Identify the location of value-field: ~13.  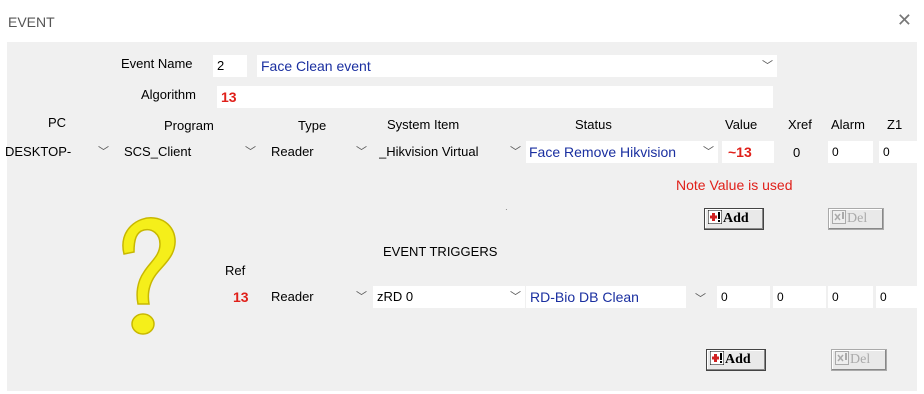
(748, 152).